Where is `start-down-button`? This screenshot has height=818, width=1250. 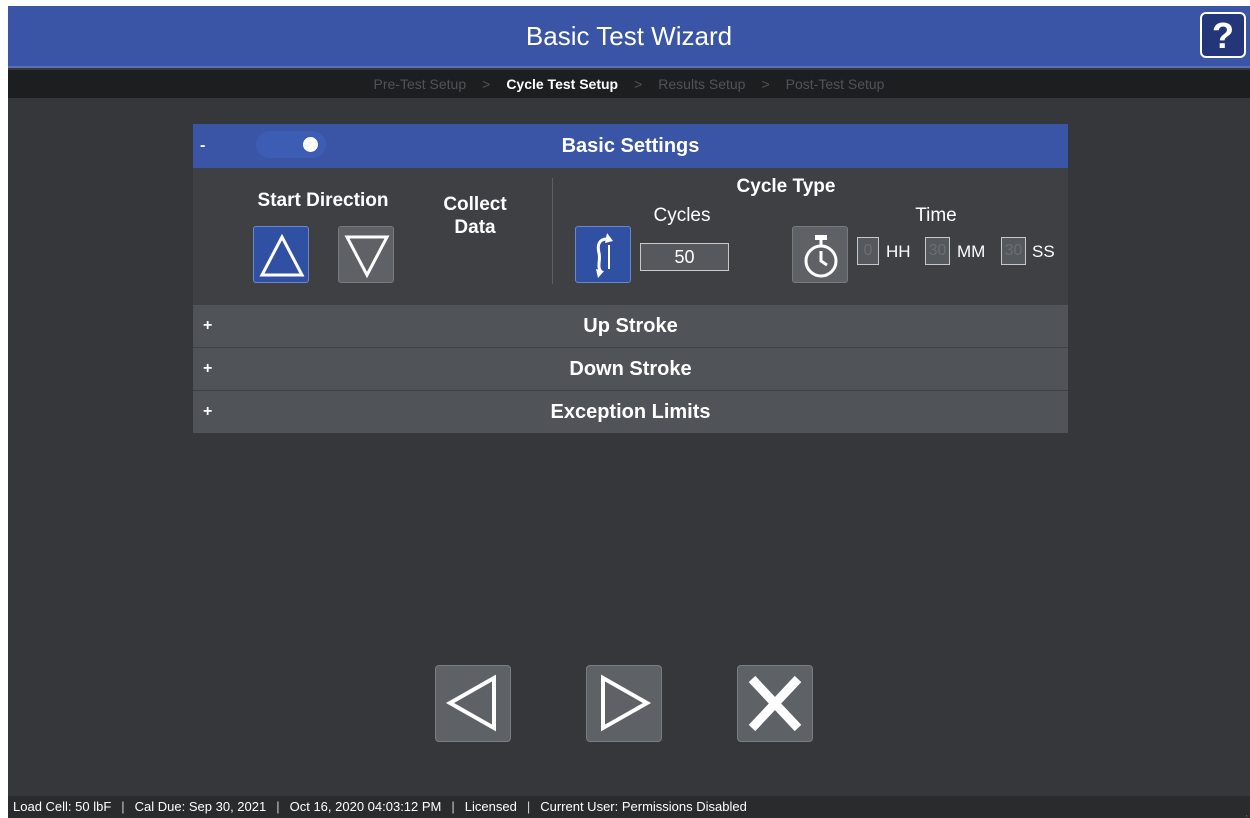 start-down-button is located at coordinates (366, 254).